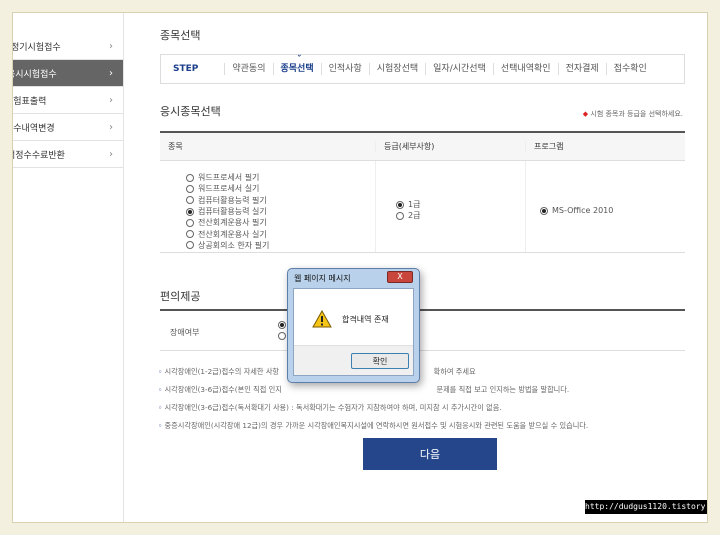 This screenshot has width=720, height=535. Describe the element at coordinates (229, 189) in the screenshot. I see `option-label: 워드프로세서 실기` at that location.